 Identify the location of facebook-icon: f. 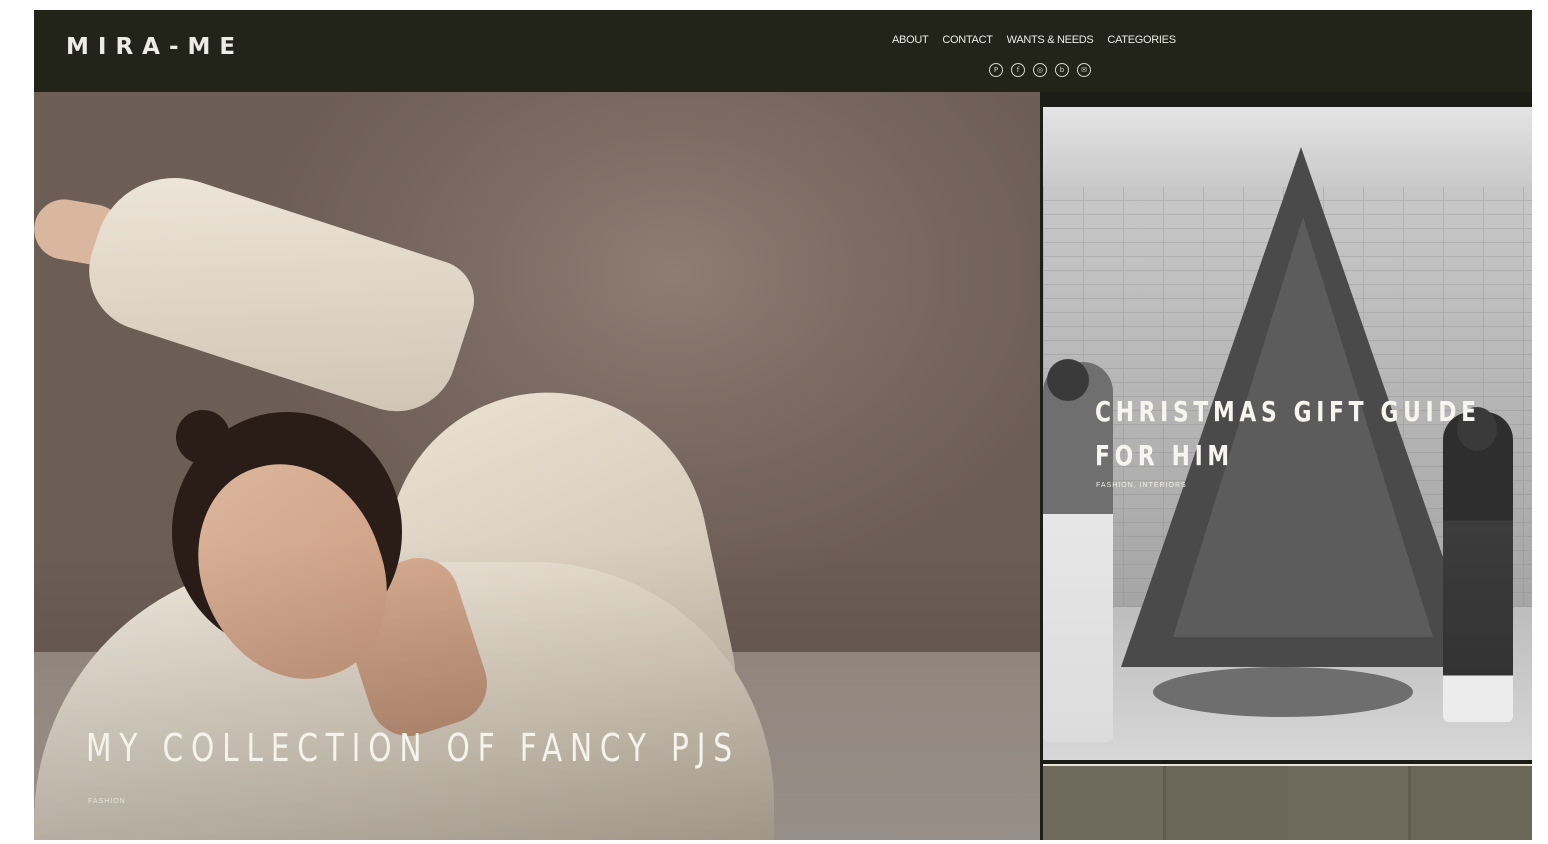
(1018, 70).